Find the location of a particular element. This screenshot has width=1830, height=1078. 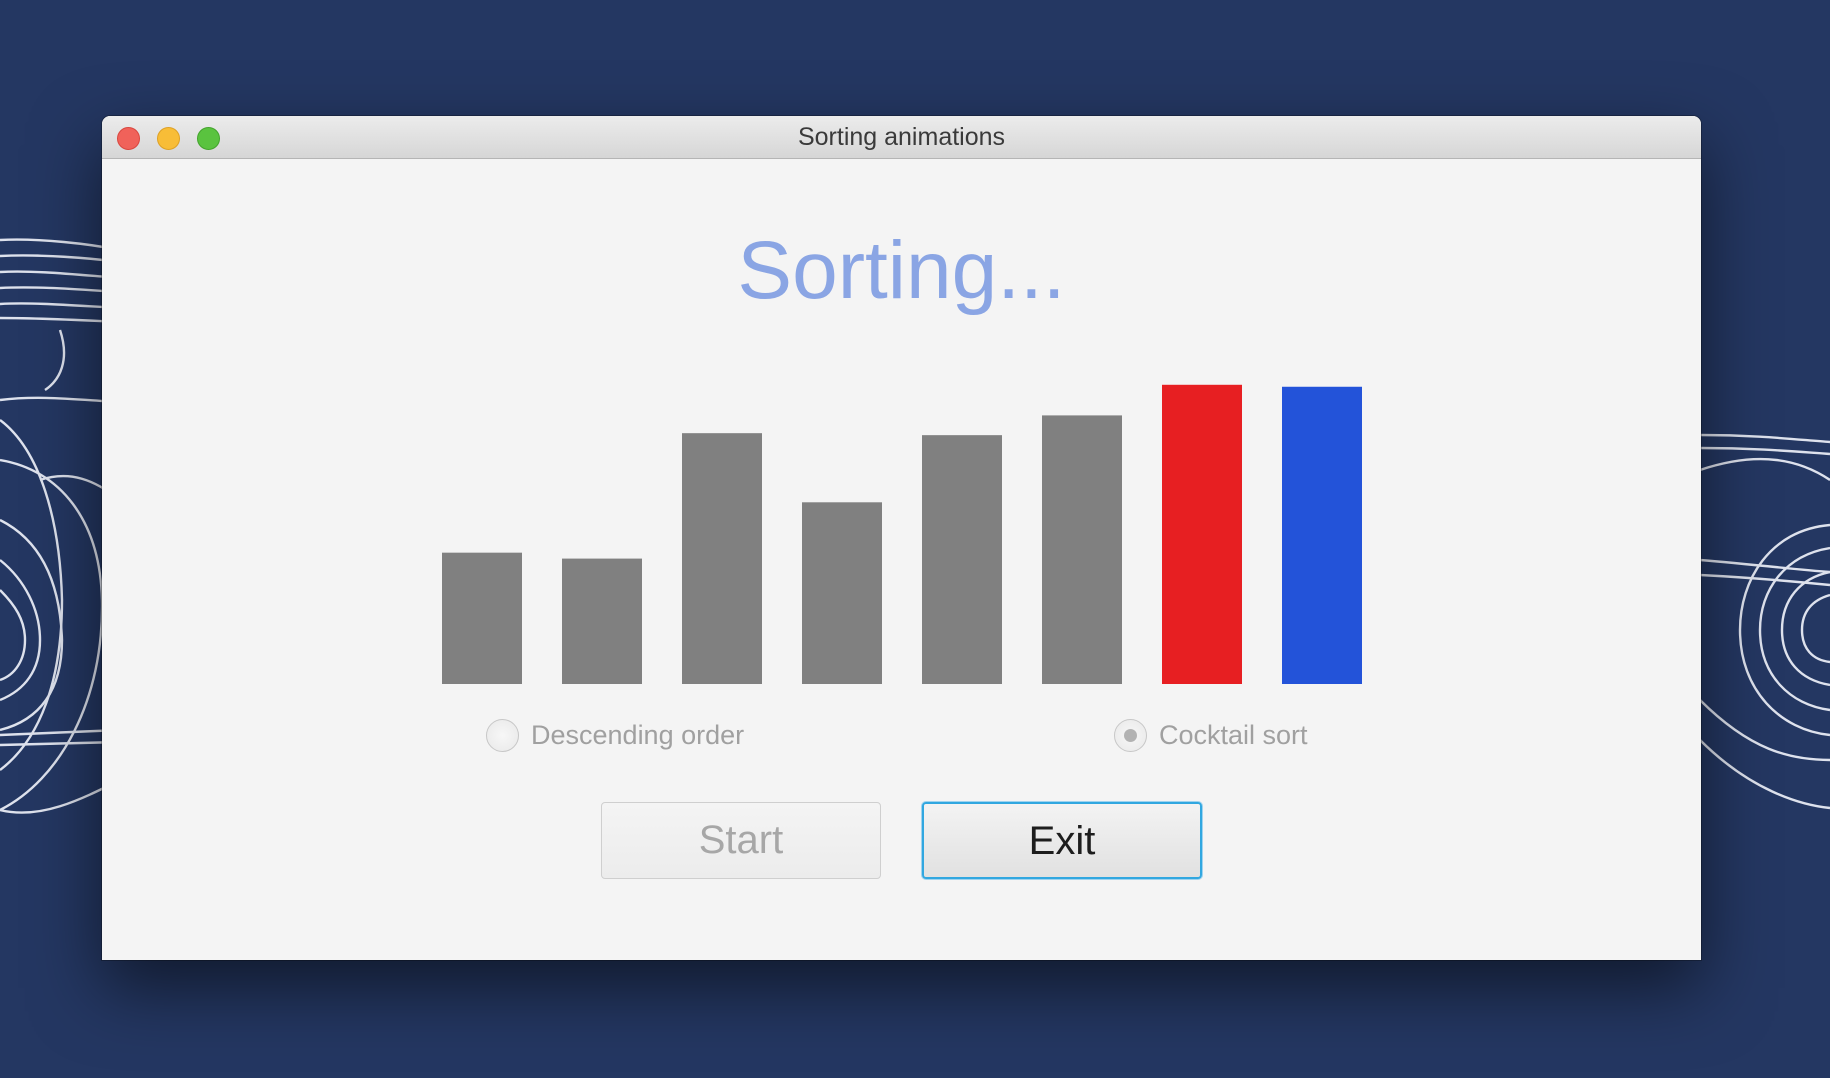

window-title: Sorting animations is located at coordinates (901, 137).